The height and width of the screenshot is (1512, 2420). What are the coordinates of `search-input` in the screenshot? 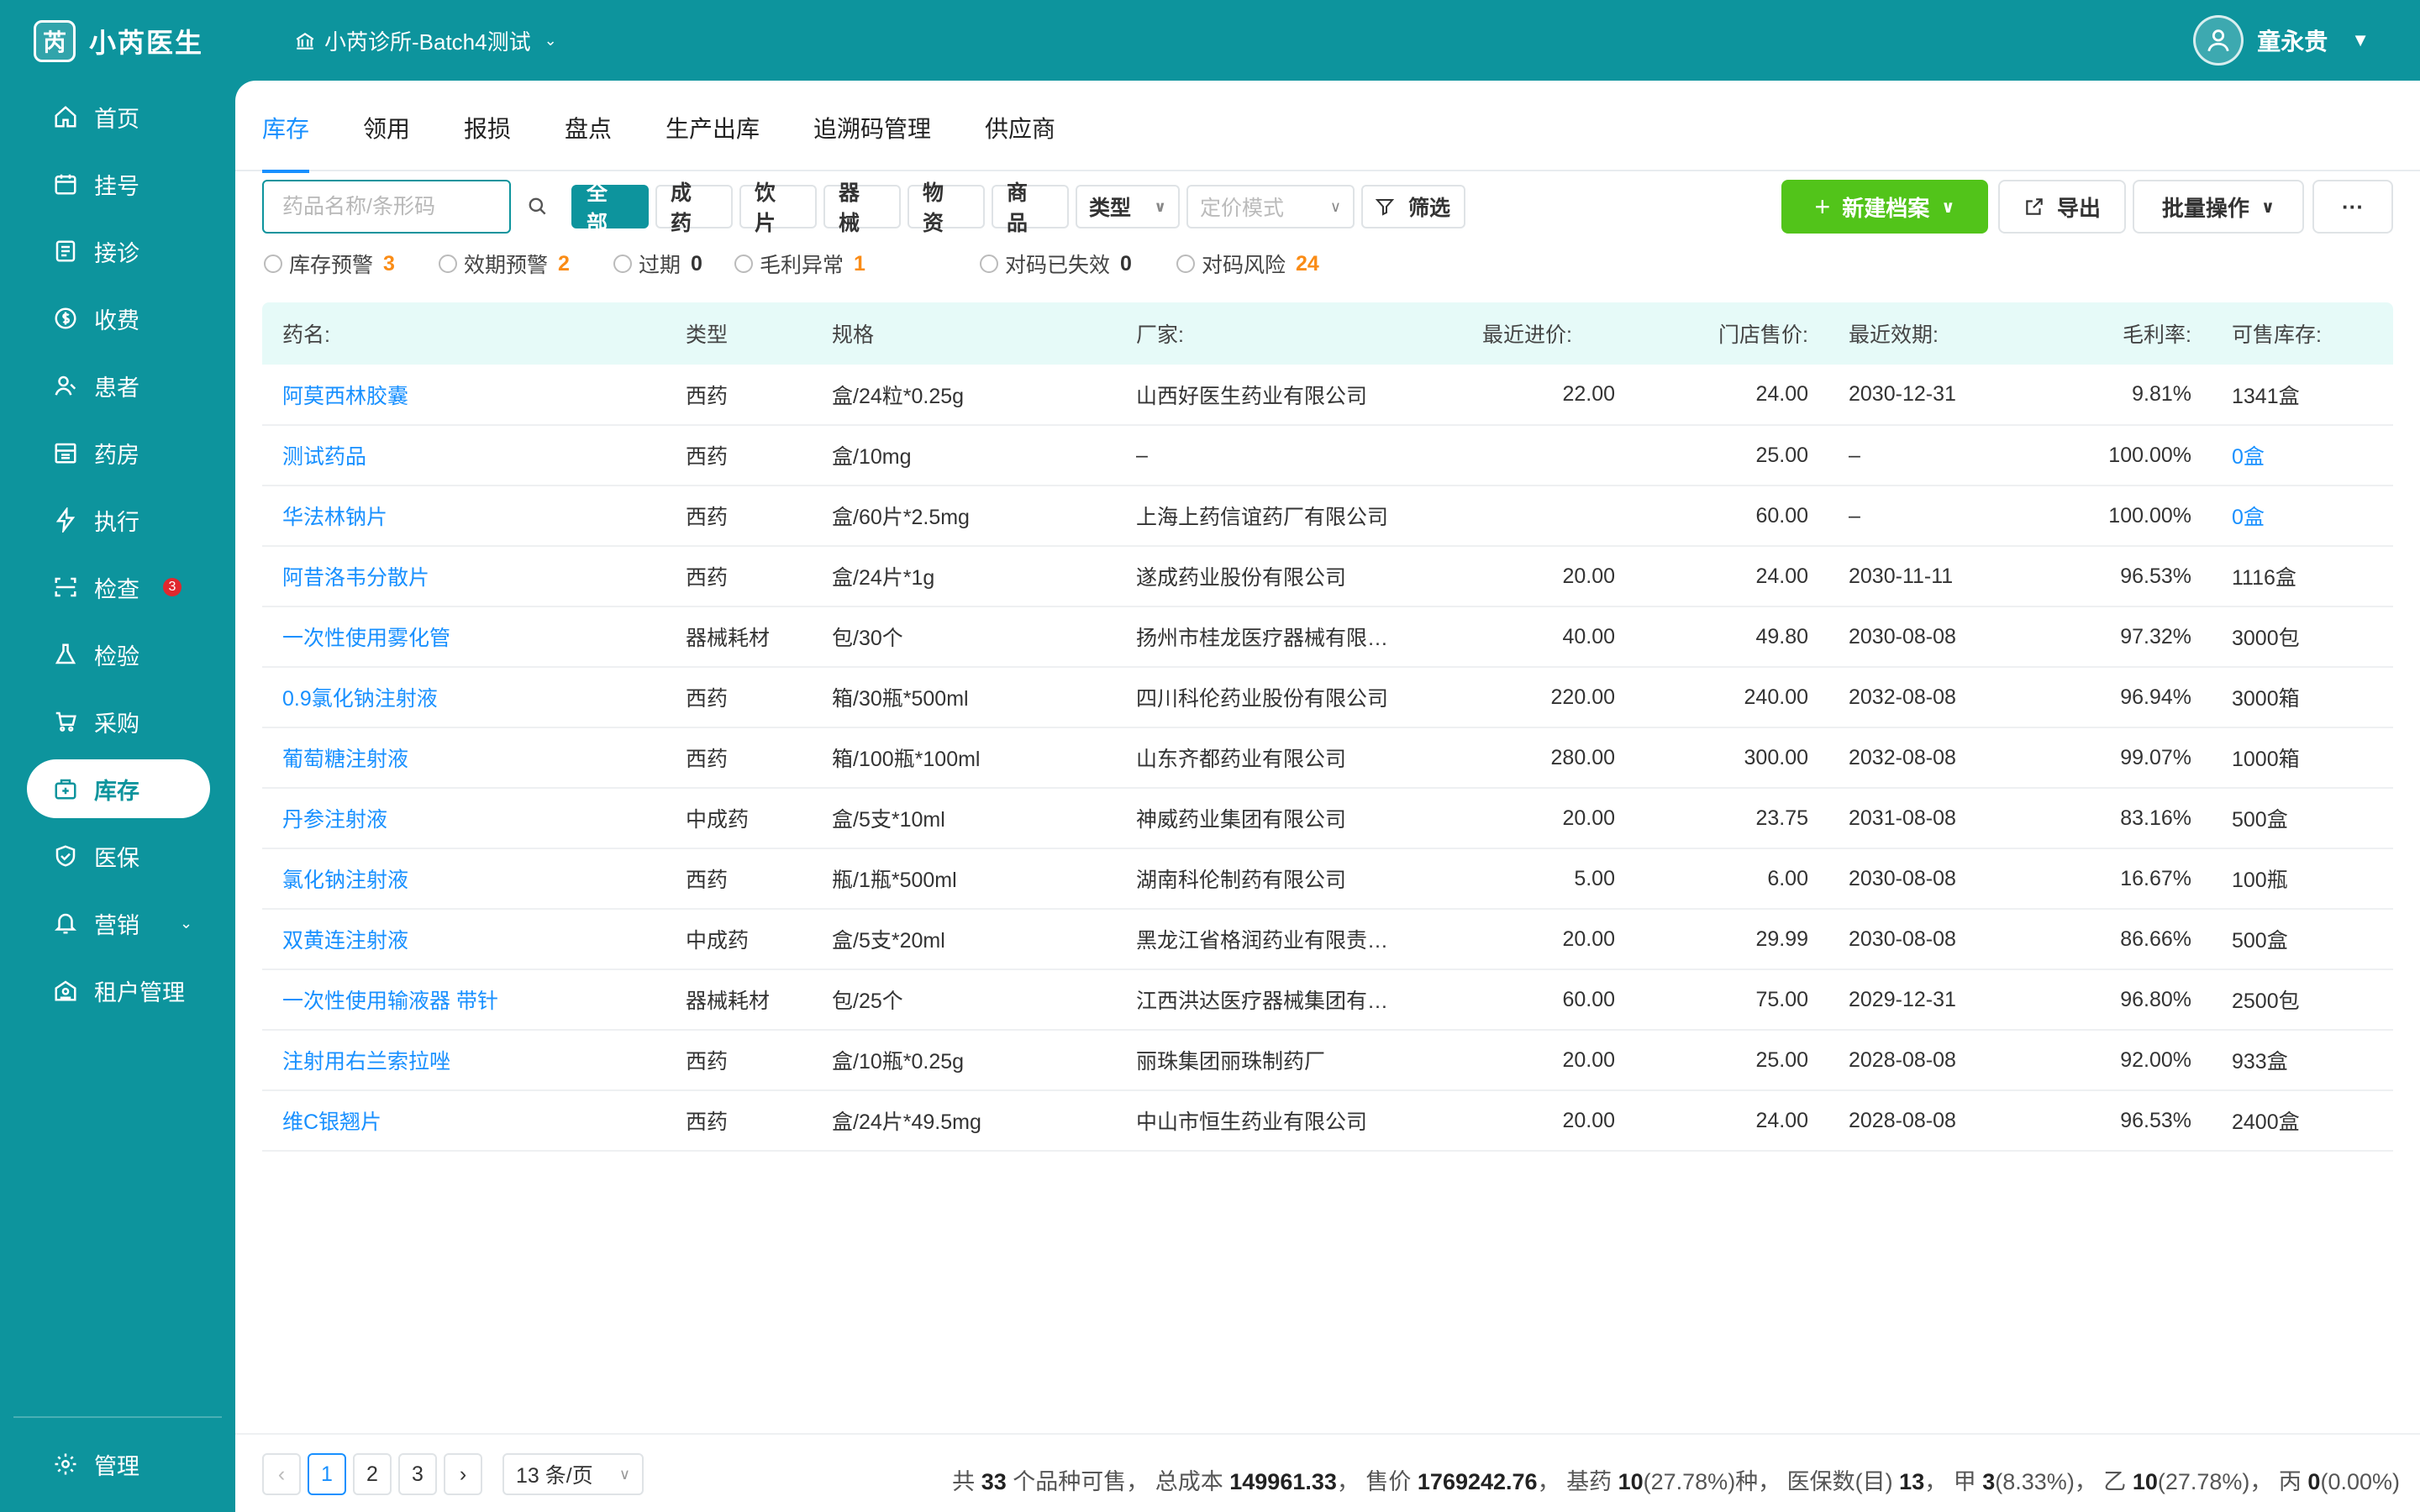 It's located at (386, 207).